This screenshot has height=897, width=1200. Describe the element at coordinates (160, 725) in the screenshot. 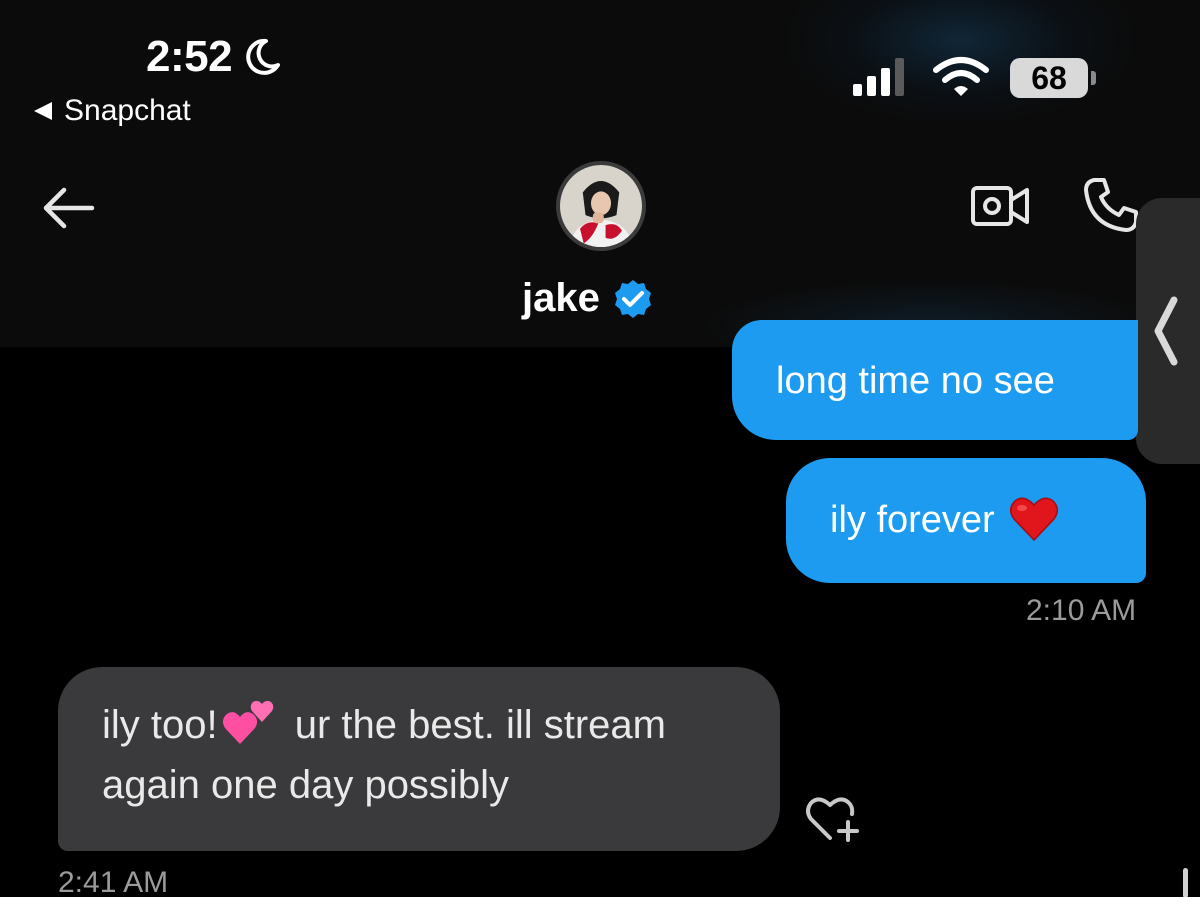

I see `message-text: ily too!` at that location.